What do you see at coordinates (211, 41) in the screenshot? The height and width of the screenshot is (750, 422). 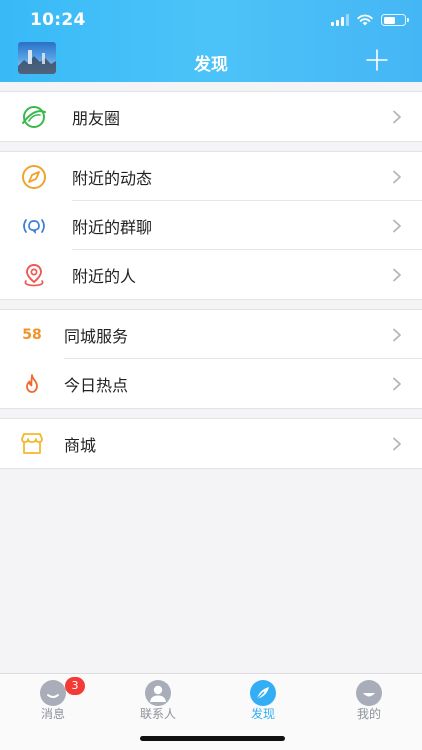 I see `nav-header: 10:24 发现` at bounding box center [211, 41].